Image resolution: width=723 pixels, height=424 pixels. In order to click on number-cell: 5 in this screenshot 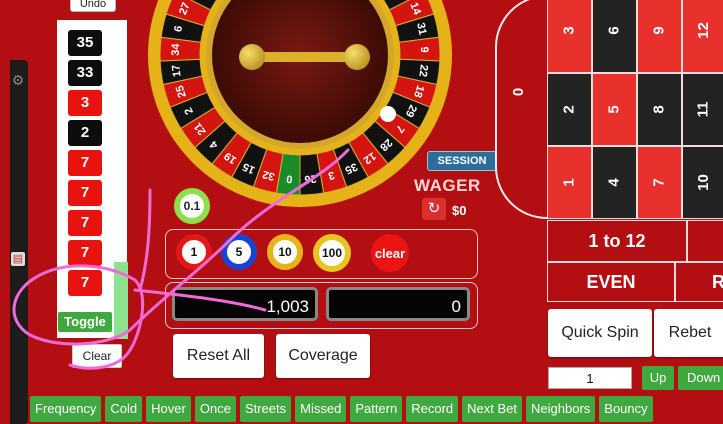, I will do `click(614, 109)`.